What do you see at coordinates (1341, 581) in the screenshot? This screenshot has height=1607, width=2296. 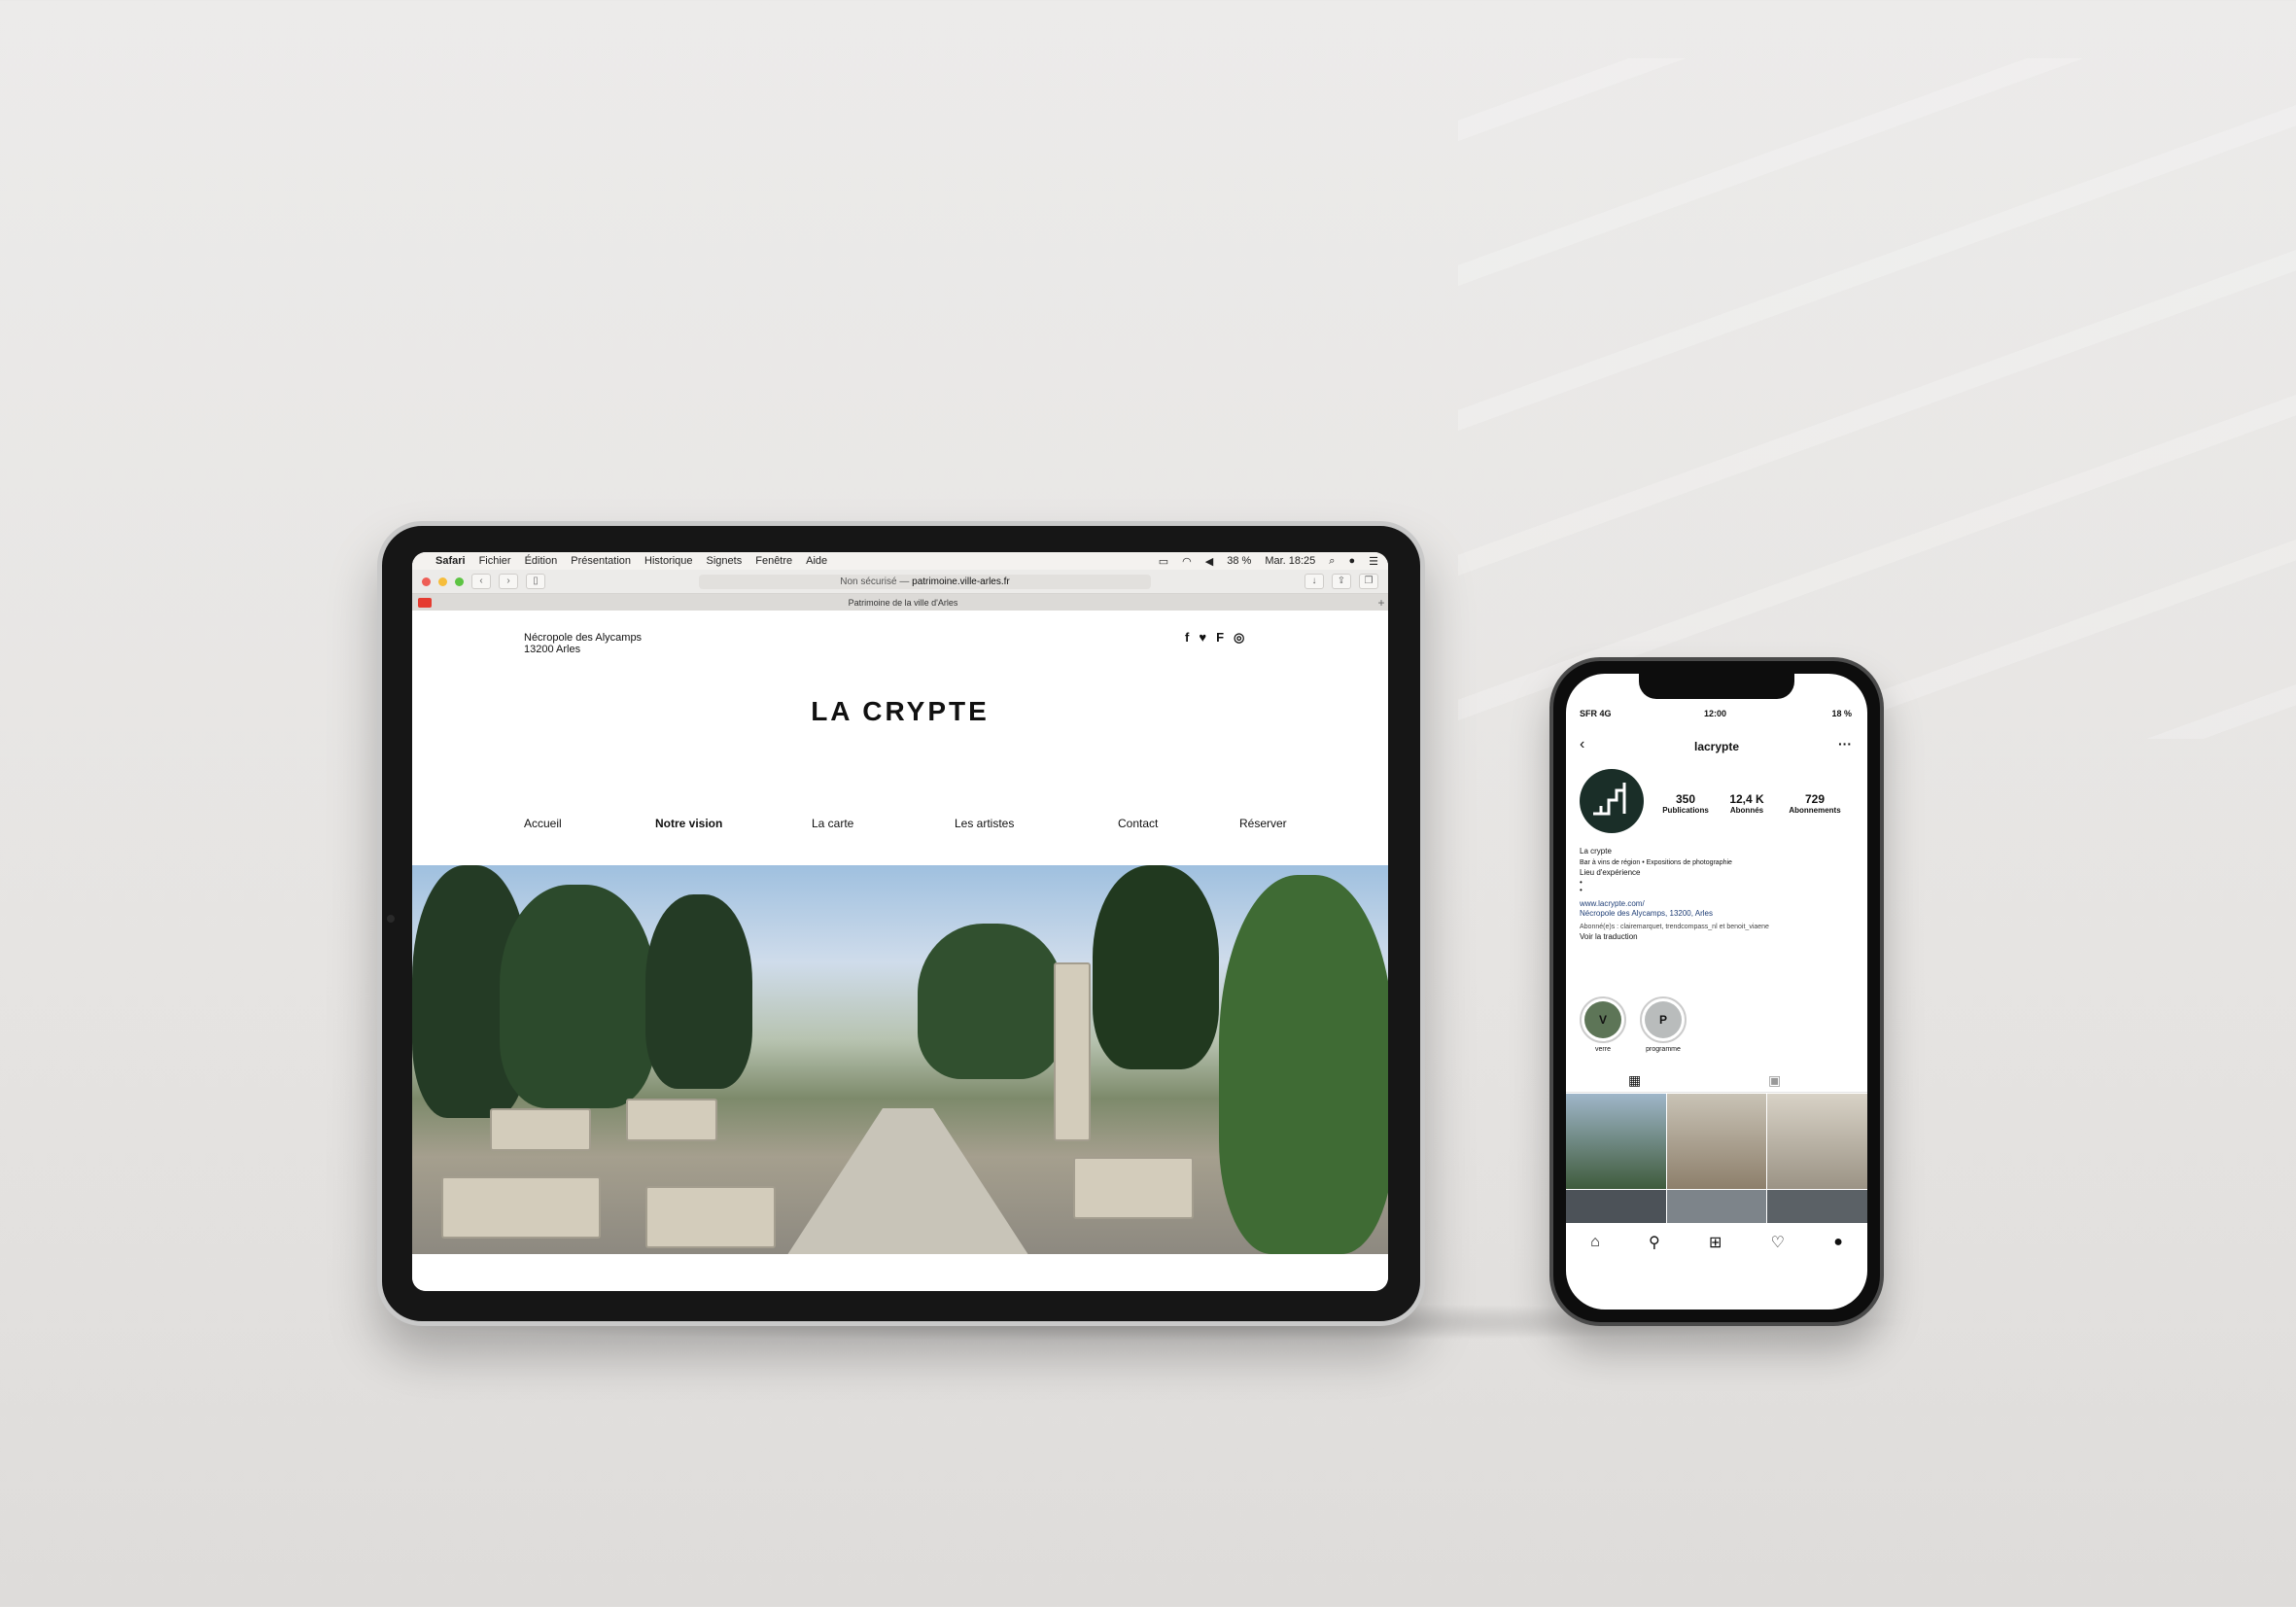 I see `share-button: ⇪` at bounding box center [1341, 581].